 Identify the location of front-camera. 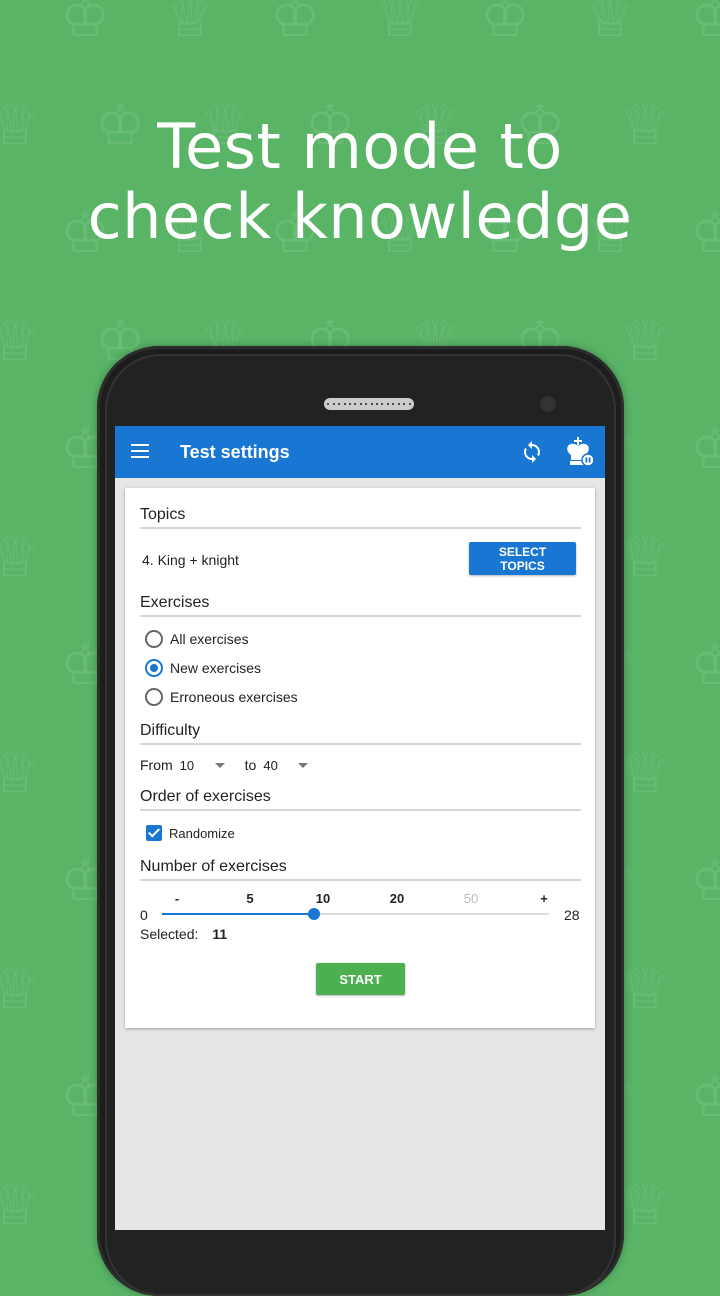
(548, 404).